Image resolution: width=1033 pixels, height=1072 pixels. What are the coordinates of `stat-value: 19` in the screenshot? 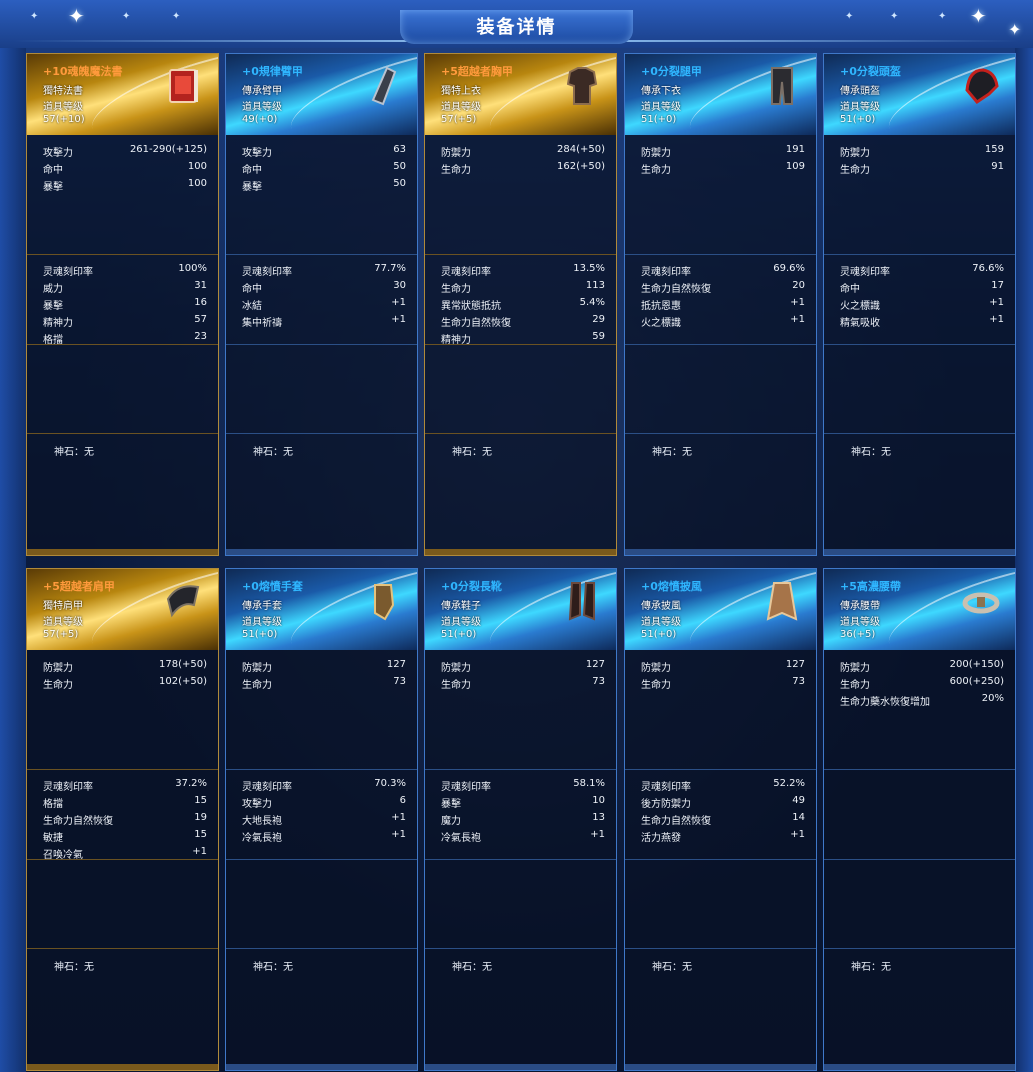 It's located at (200, 817).